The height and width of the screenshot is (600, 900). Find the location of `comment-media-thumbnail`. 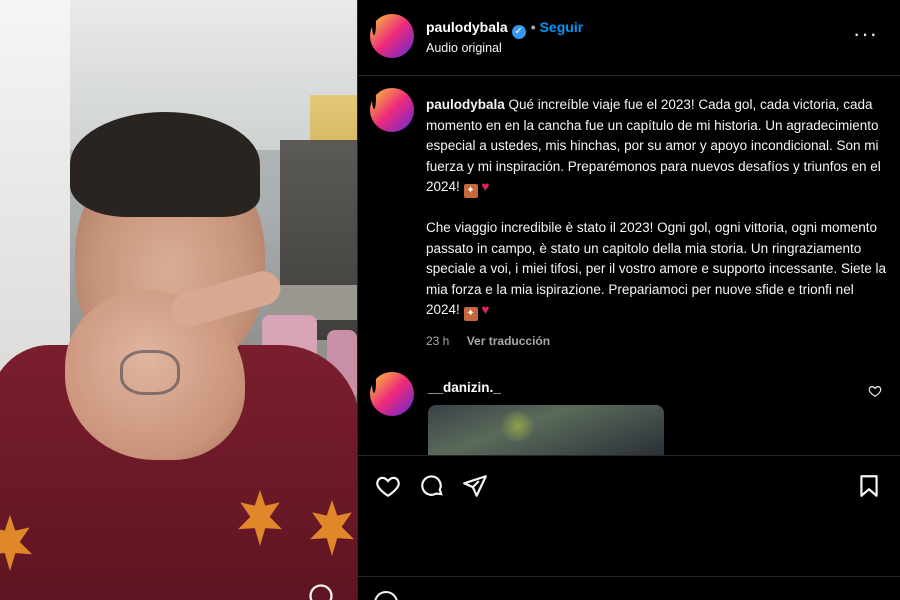

comment-media-thumbnail is located at coordinates (546, 430).